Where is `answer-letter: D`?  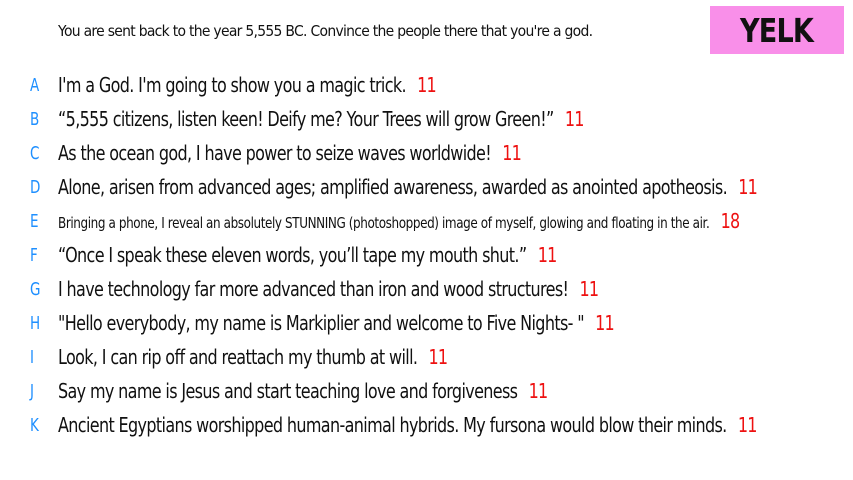
answer-letter: D is located at coordinates (35, 187).